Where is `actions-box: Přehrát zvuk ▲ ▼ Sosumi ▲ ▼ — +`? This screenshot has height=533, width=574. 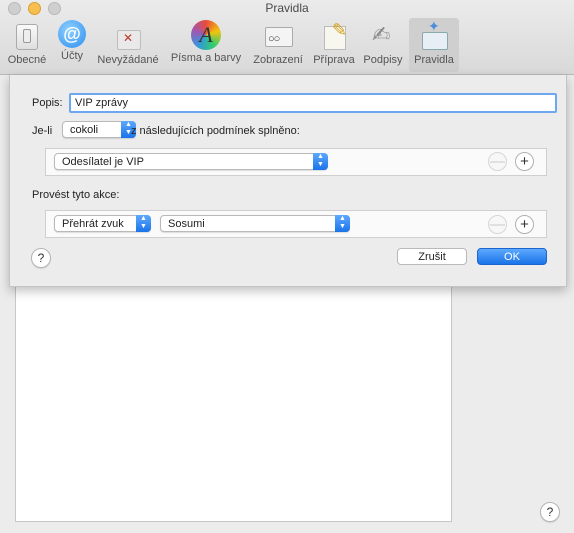
actions-box: Přehrát zvuk ▲ ▼ Sosumi ▲ ▼ — + is located at coordinates (296, 224).